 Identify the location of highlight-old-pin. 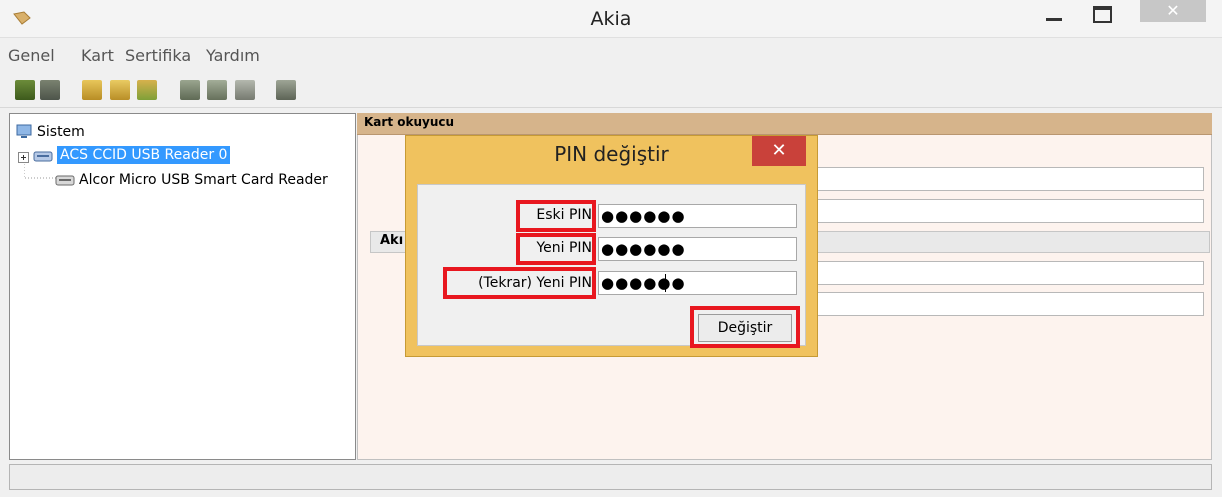
(556, 216).